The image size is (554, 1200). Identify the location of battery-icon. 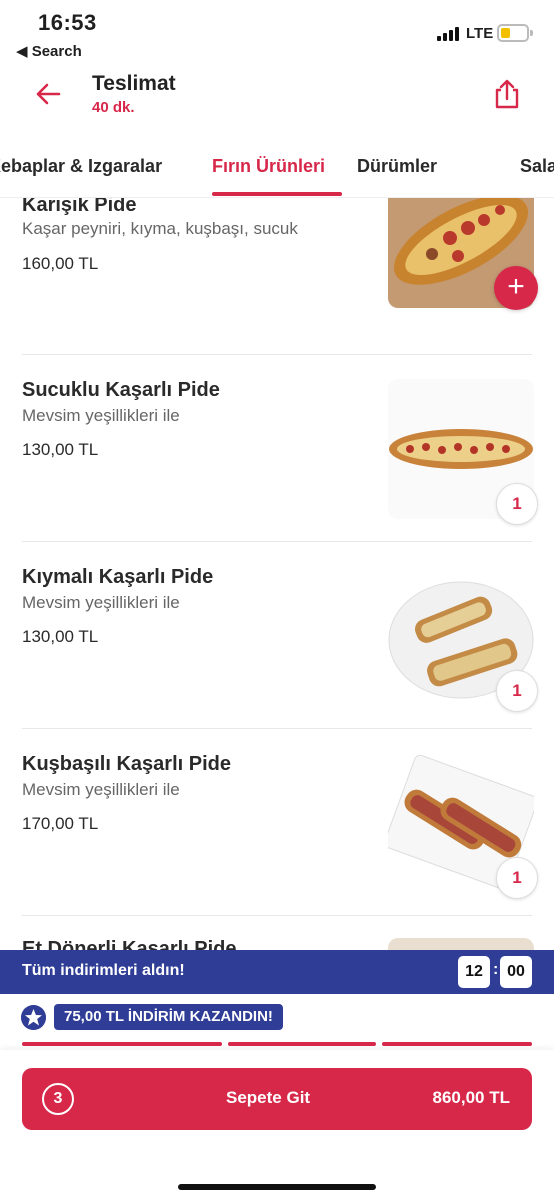
(515, 33).